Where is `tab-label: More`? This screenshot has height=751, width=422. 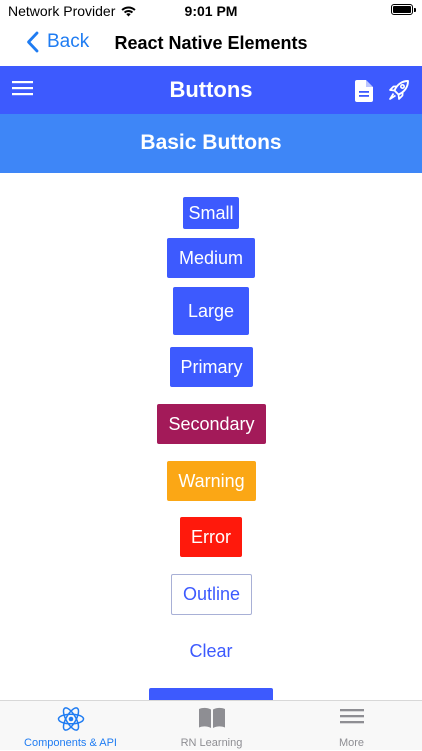 tab-label: More is located at coordinates (351, 743).